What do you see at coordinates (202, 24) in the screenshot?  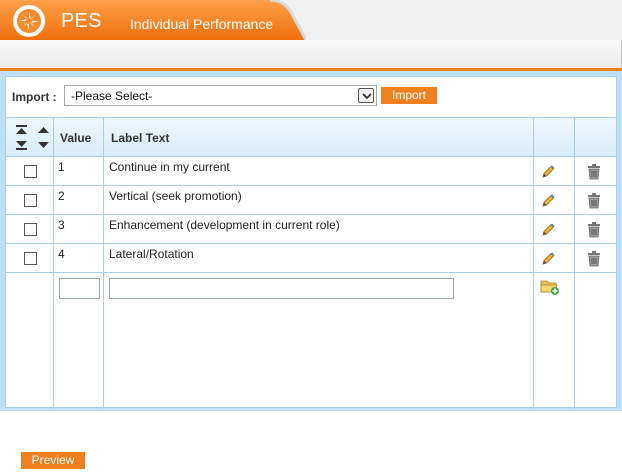 I see `page-title: Individual Performance` at bounding box center [202, 24].